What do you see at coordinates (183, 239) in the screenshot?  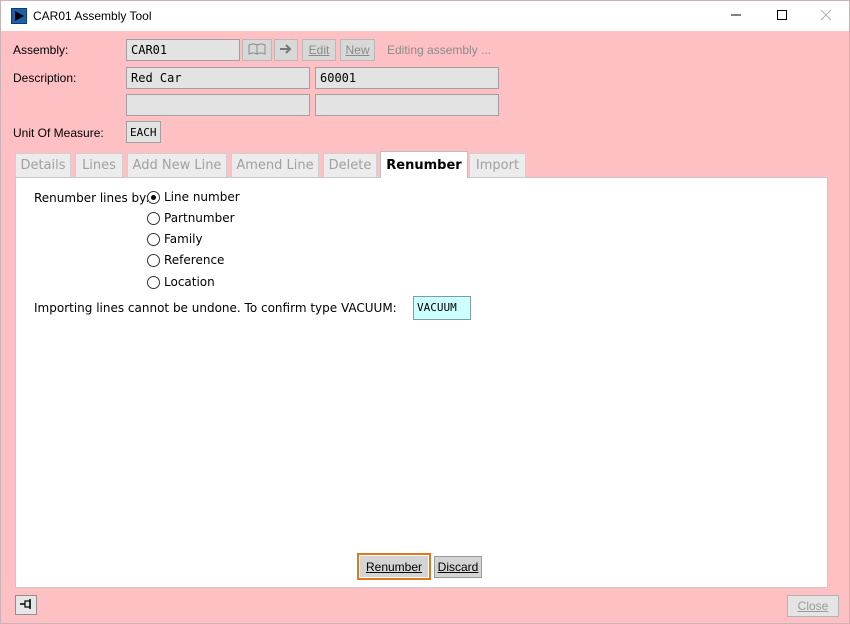 I see `radio-label: Family` at bounding box center [183, 239].